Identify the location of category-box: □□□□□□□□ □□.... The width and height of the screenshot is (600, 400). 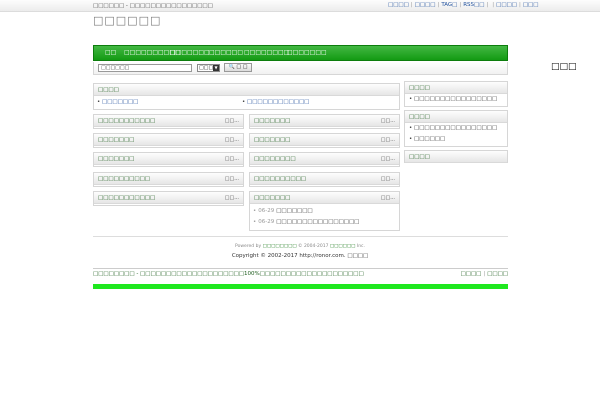
(324, 159).